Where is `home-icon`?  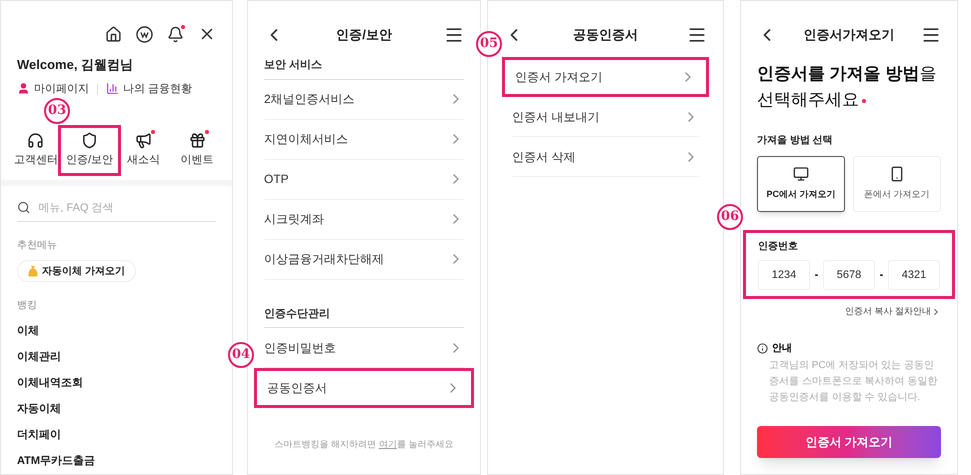
home-icon is located at coordinates (113, 34).